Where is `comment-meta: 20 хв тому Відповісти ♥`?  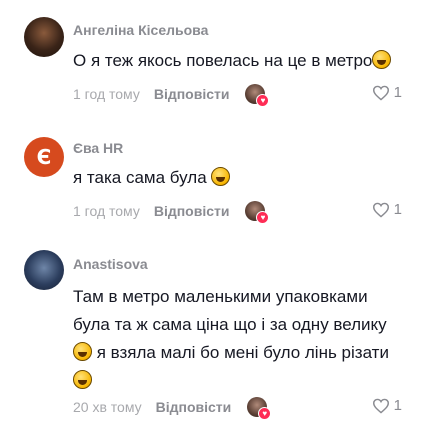 comment-meta: 20 хв тому Відповісти ♥ is located at coordinates (172, 408).